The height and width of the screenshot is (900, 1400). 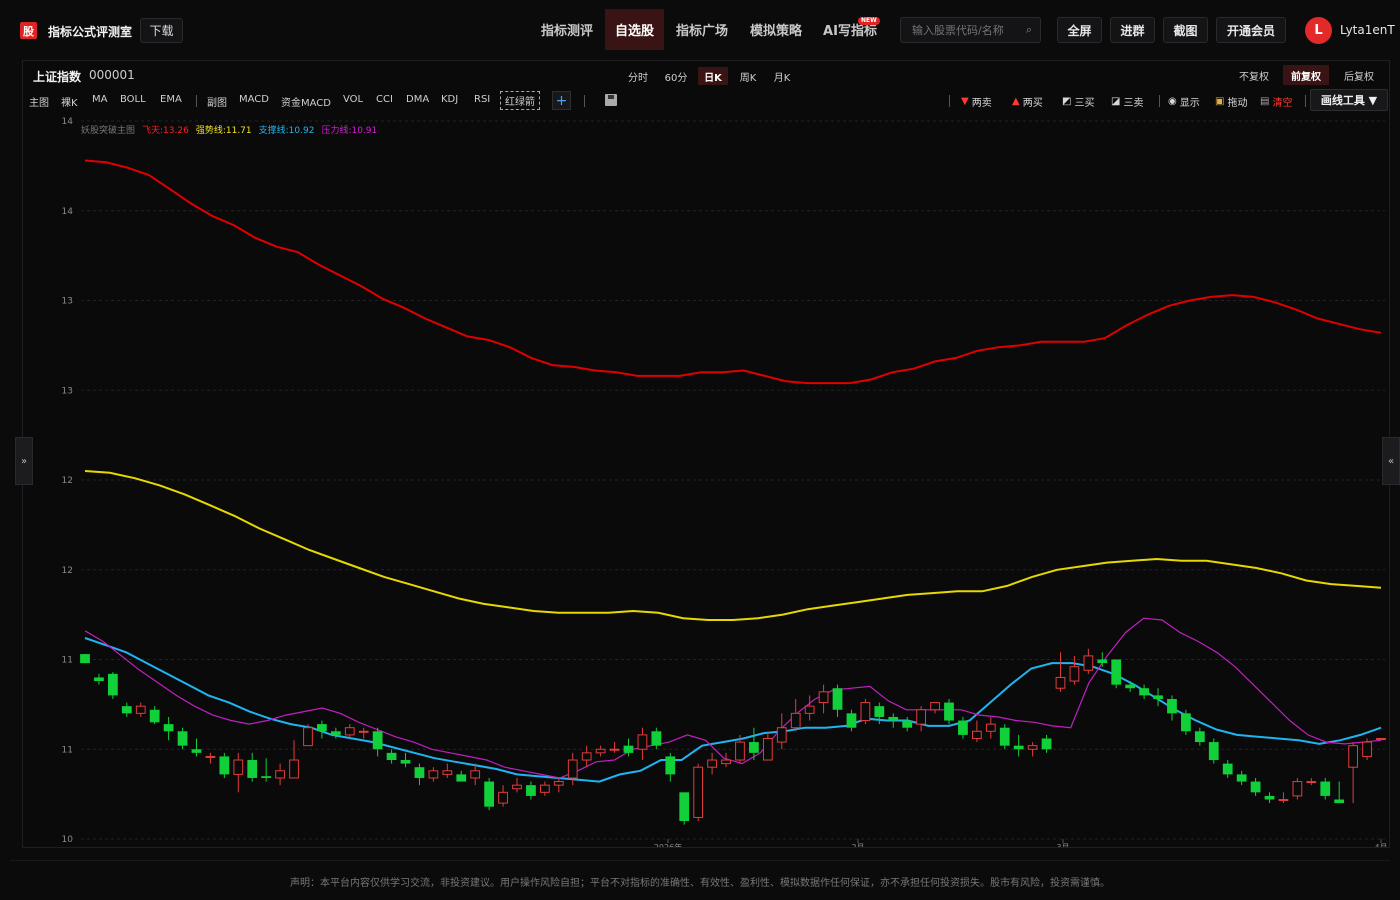 I want to click on down-triangle-icon: ▼, so click(x=965, y=101).